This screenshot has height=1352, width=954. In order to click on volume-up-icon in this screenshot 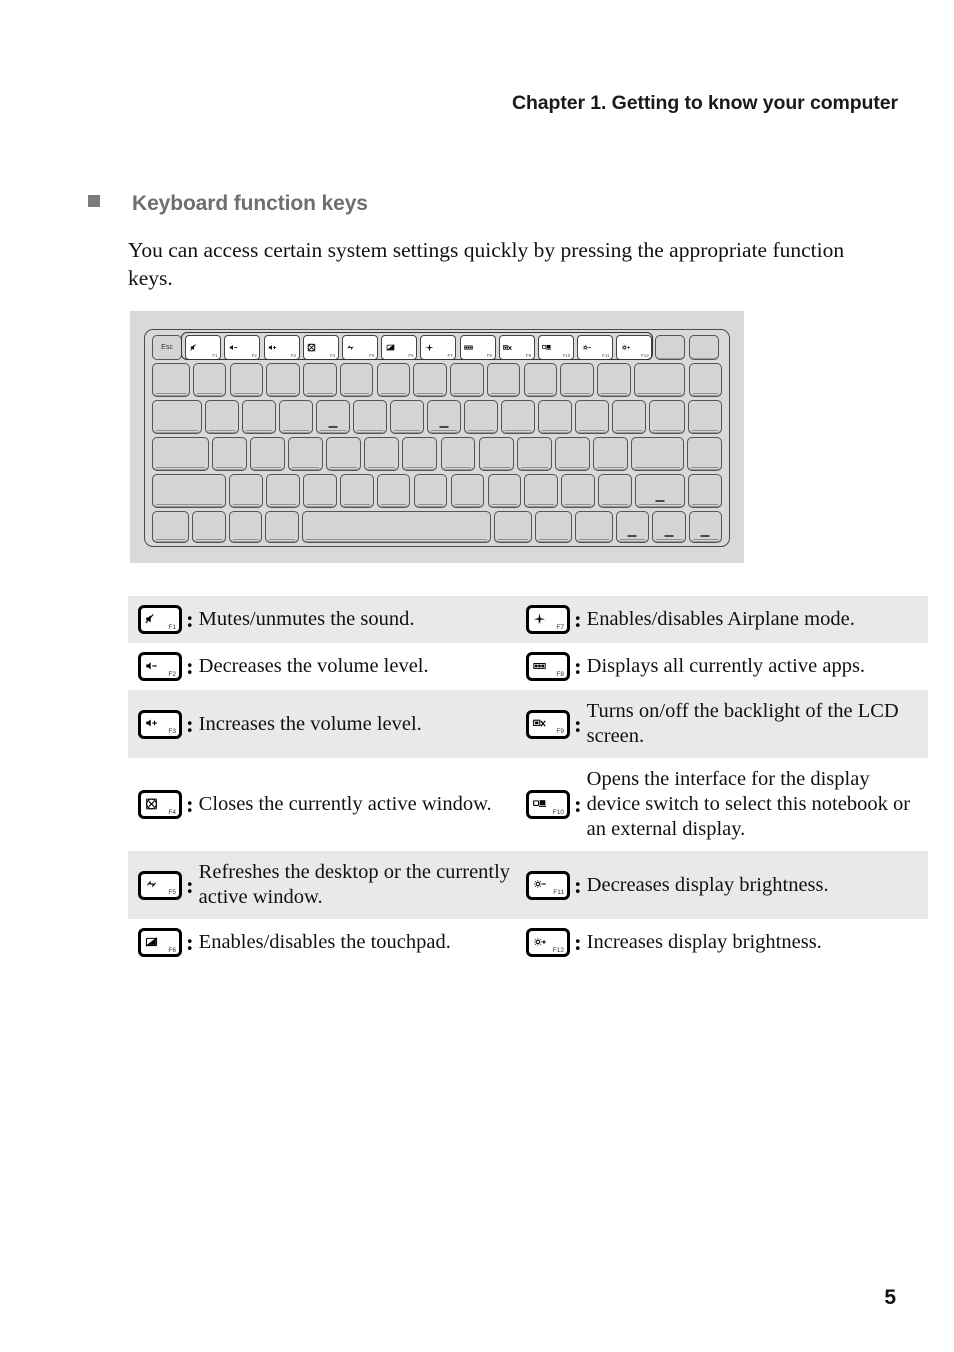, I will do `click(151, 722)`.